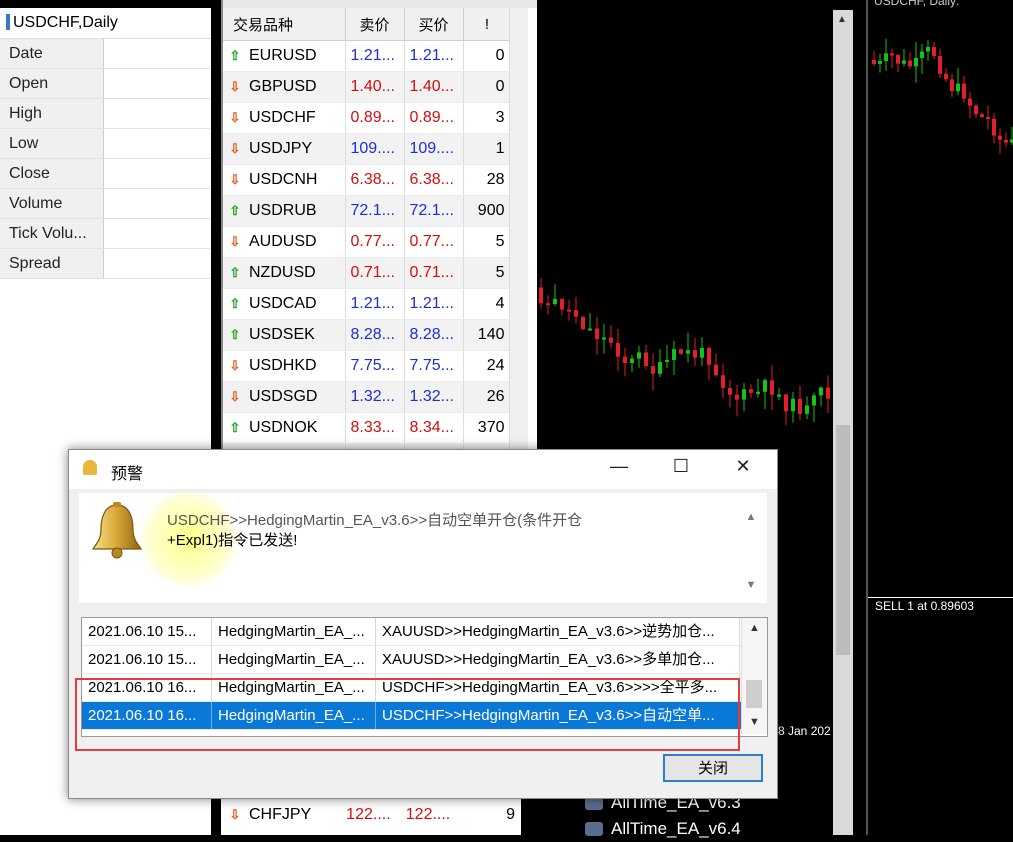  Describe the element at coordinates (675, 829) in the screenshot. I see `navigator-item: AllTime_EA_v6.4` at that location.